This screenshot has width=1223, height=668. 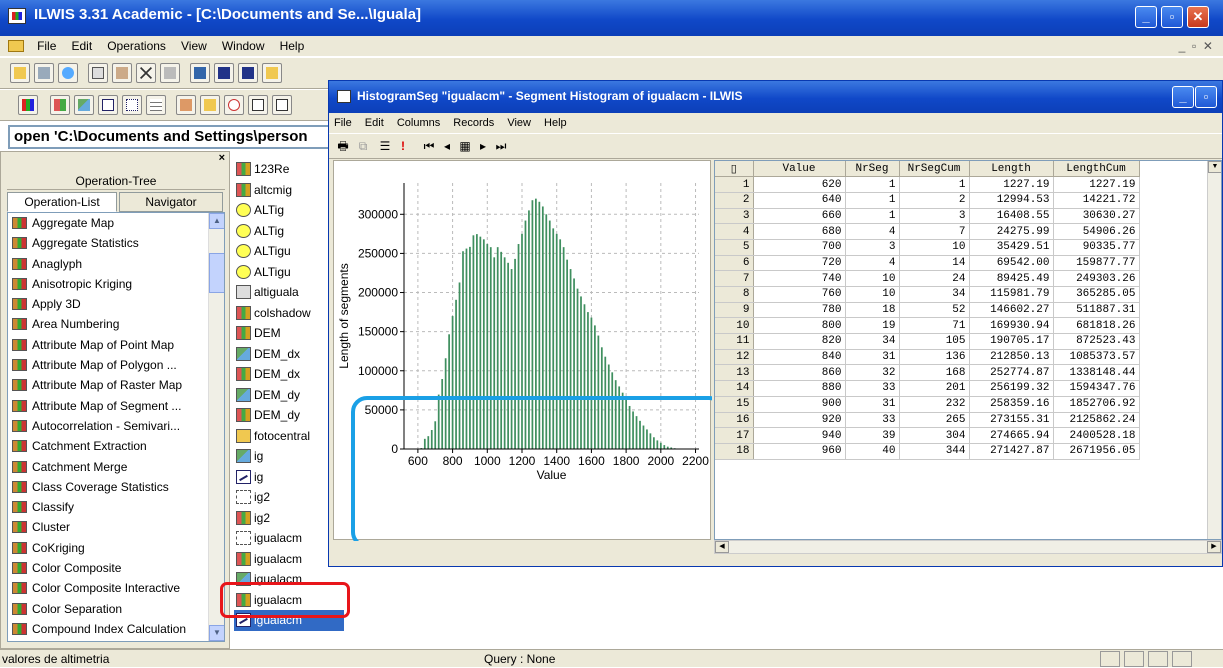 I want to click on scroll-up-arrow: ▲, so click(x=217, y=221).